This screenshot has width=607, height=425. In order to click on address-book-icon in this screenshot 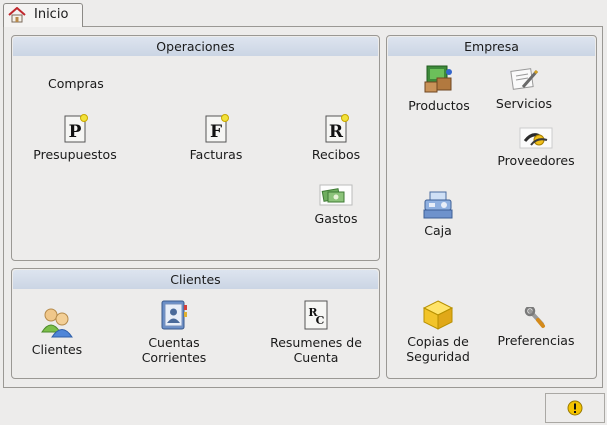, I will do `click(174, 315)`.